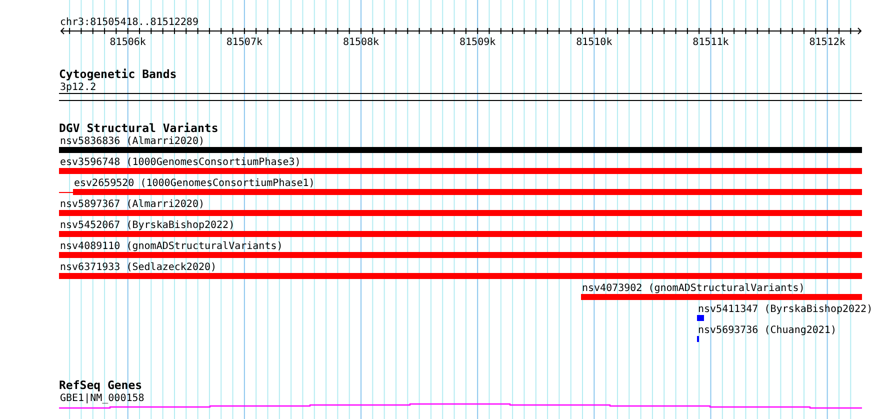 The height and width of the screenshot is (419, 890). Describe the element at coordinates (129, 22) in the screenshot. I see `location-label: chr3:81505418..81512289` at that location.